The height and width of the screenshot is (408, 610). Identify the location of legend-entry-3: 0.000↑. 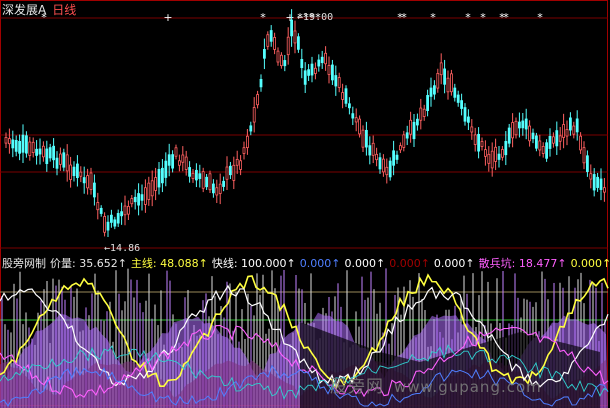
(320, 263).